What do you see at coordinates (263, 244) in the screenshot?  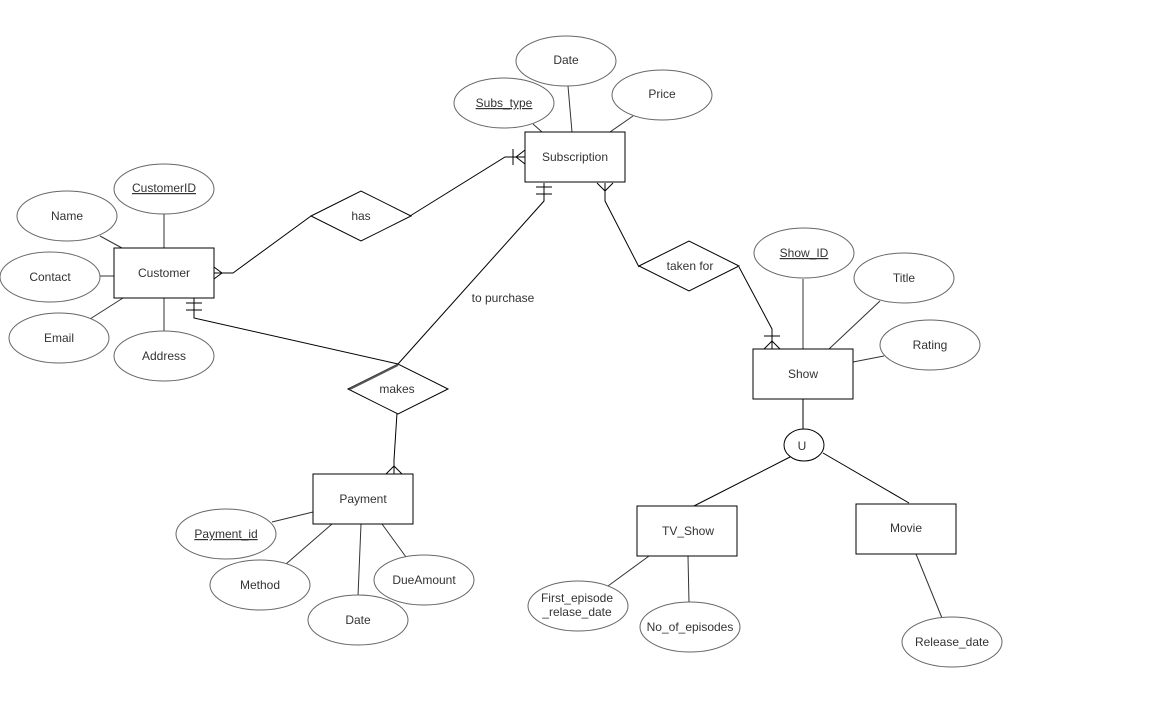 I see `edge-customer-has` at bounding box center [263, 244].